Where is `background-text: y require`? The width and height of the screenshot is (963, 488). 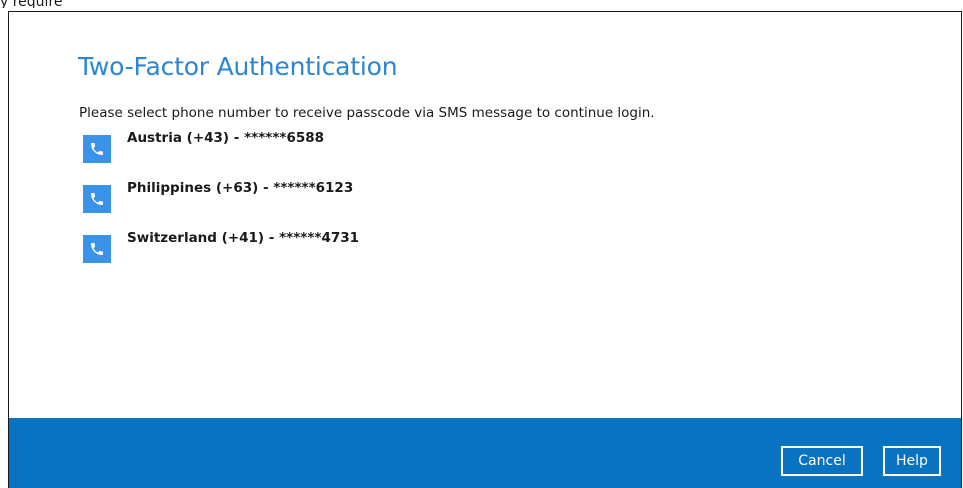 background-text: y require is located at coordinates (31, 4).